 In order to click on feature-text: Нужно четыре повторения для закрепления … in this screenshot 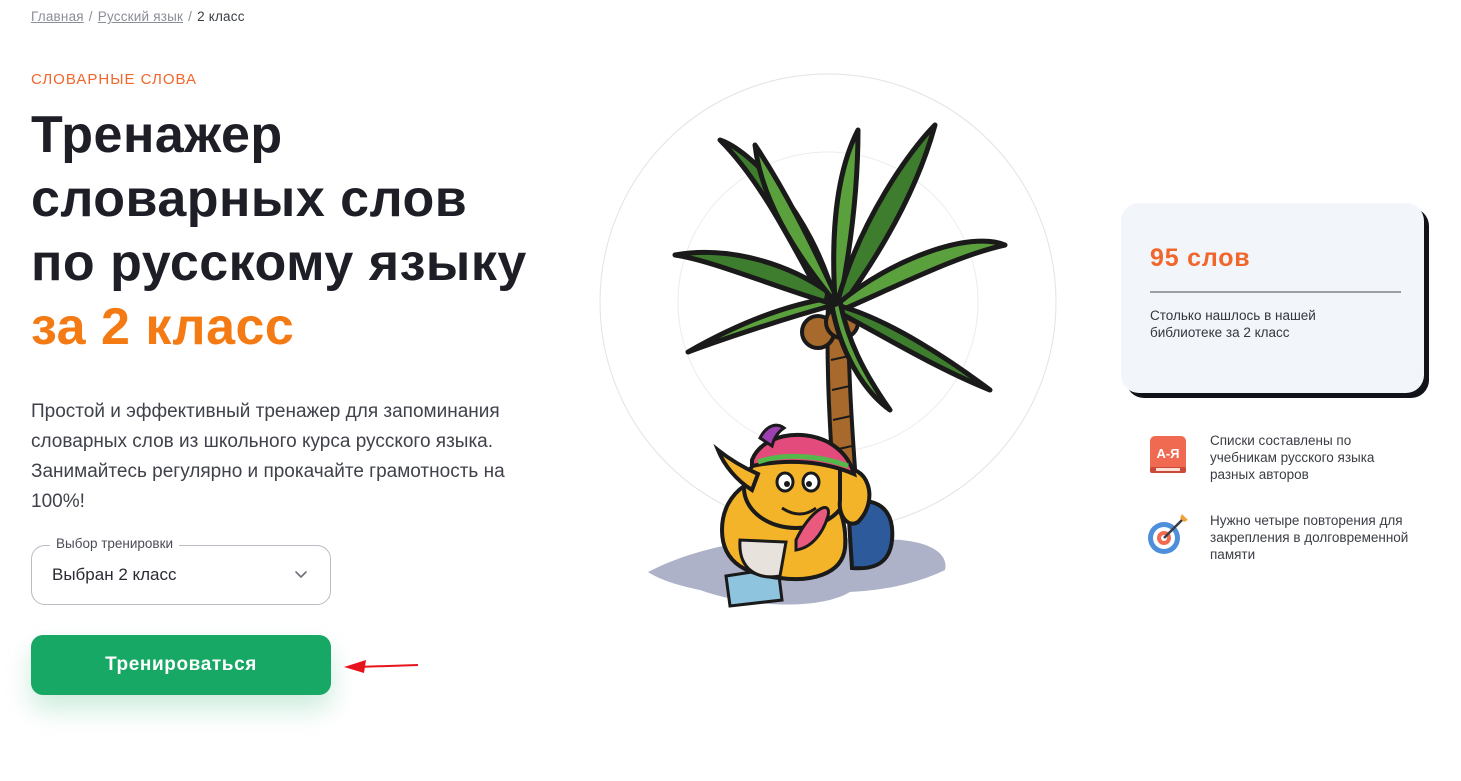, I will do `click(1309, 537)`.